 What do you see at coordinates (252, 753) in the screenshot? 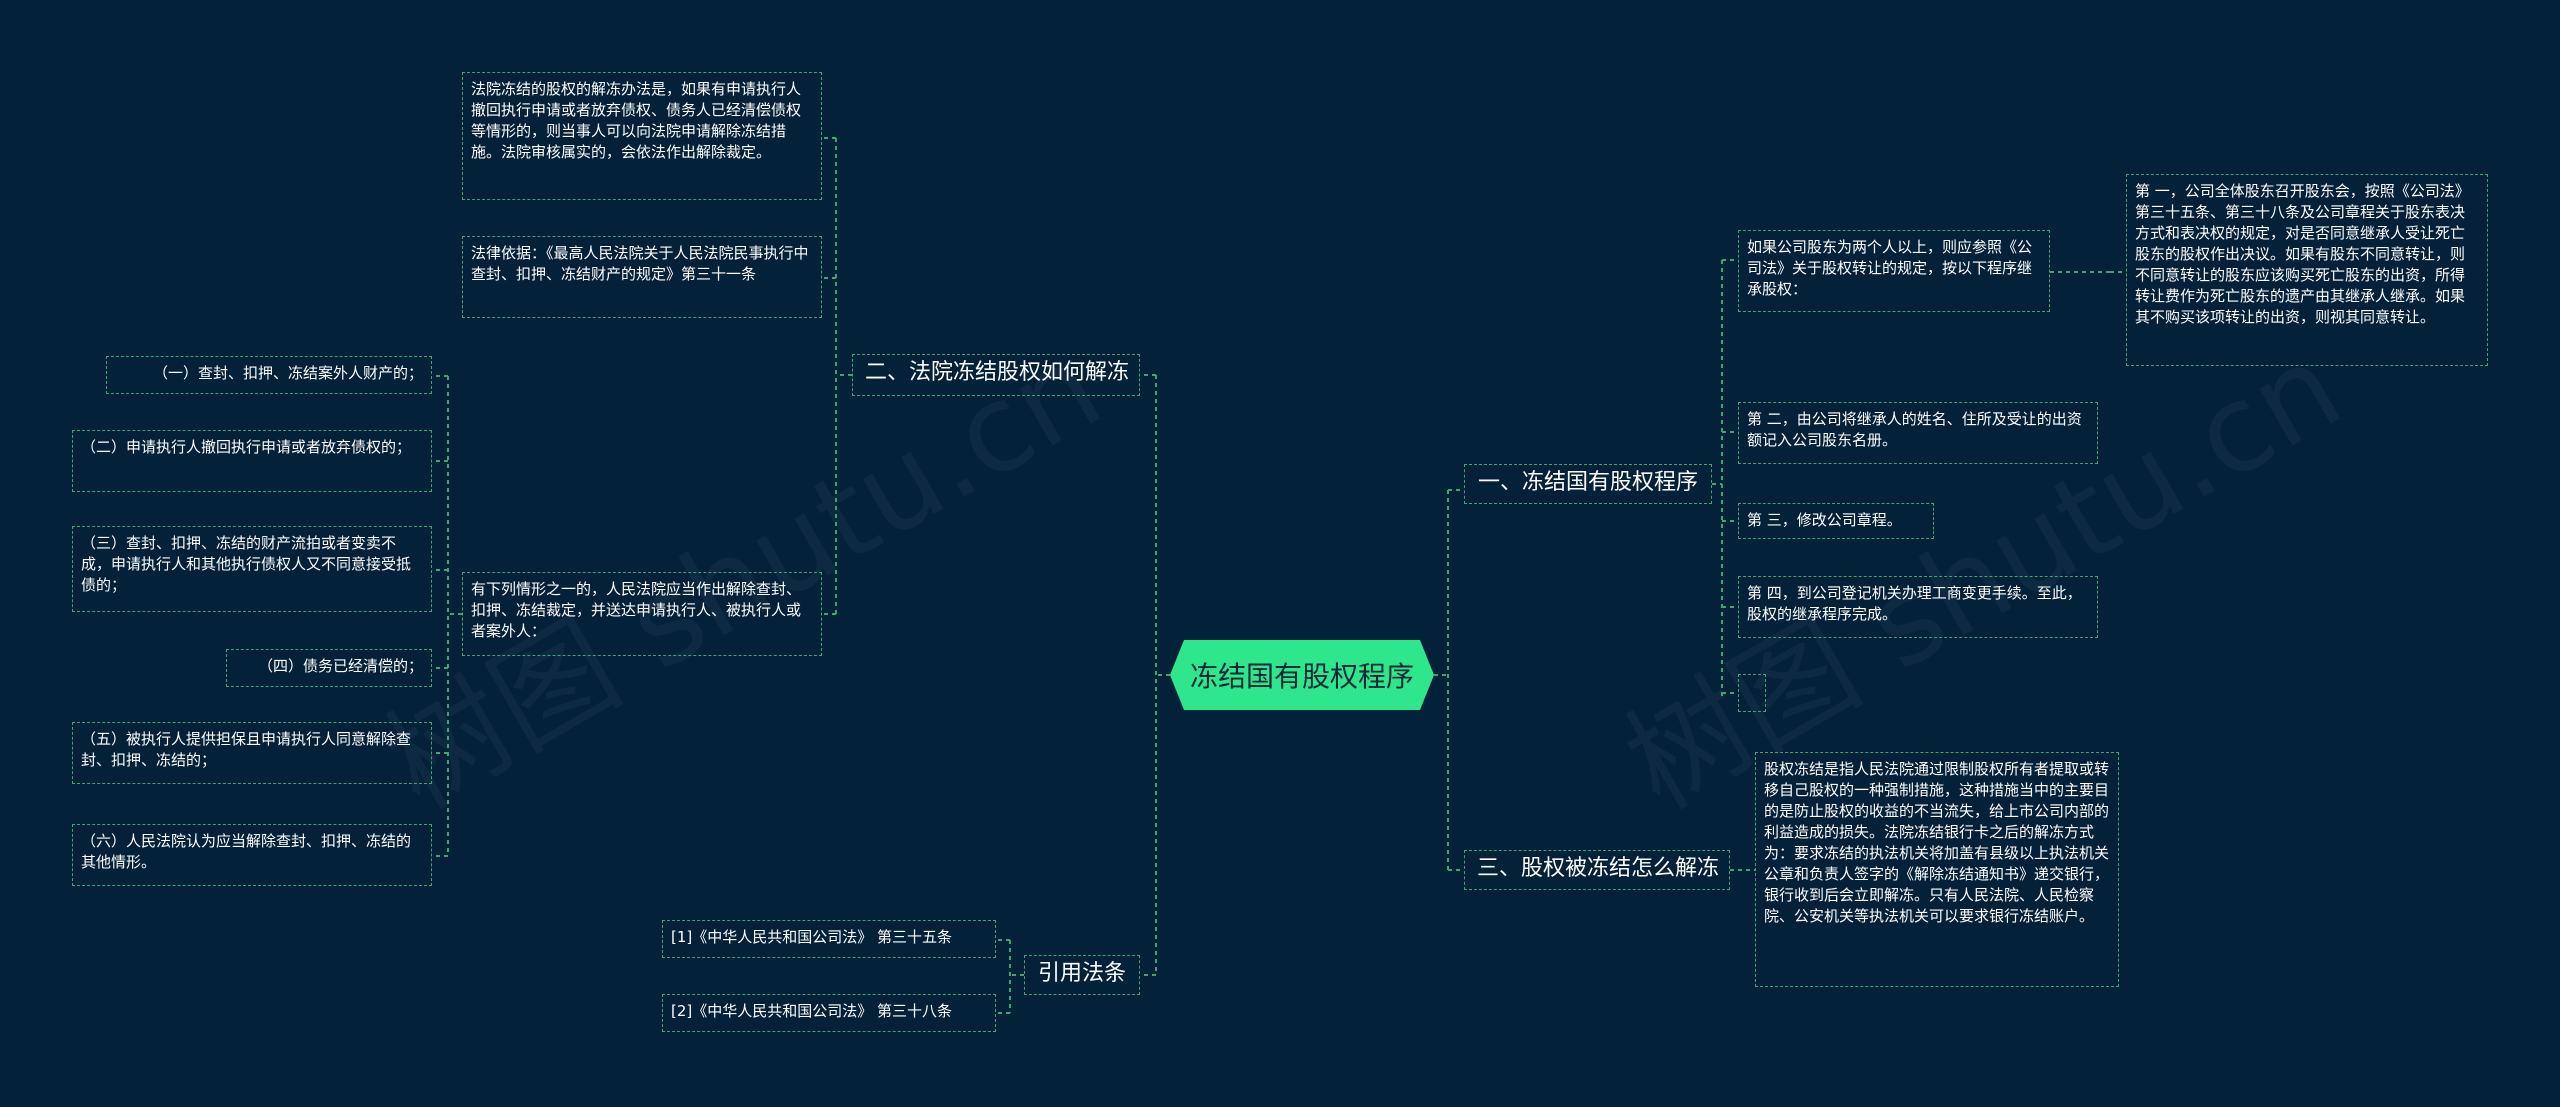
I see `condition-item: （五）被执行人提供担保且申请执行人同意解除查封、扣押、冻结的；` at bounding box center [252, 753].